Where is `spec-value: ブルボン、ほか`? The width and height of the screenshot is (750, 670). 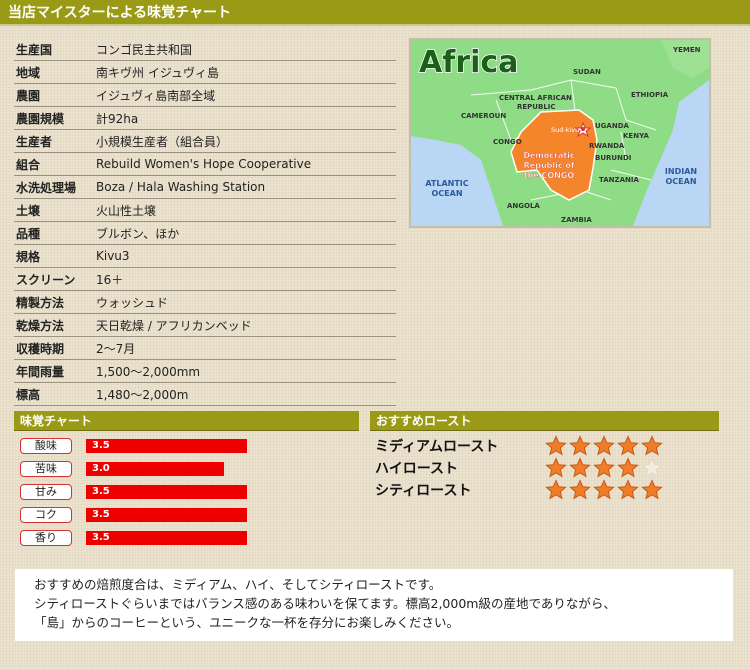 spec-value: ブルボン、ほか is located at coordinates (138, 233).